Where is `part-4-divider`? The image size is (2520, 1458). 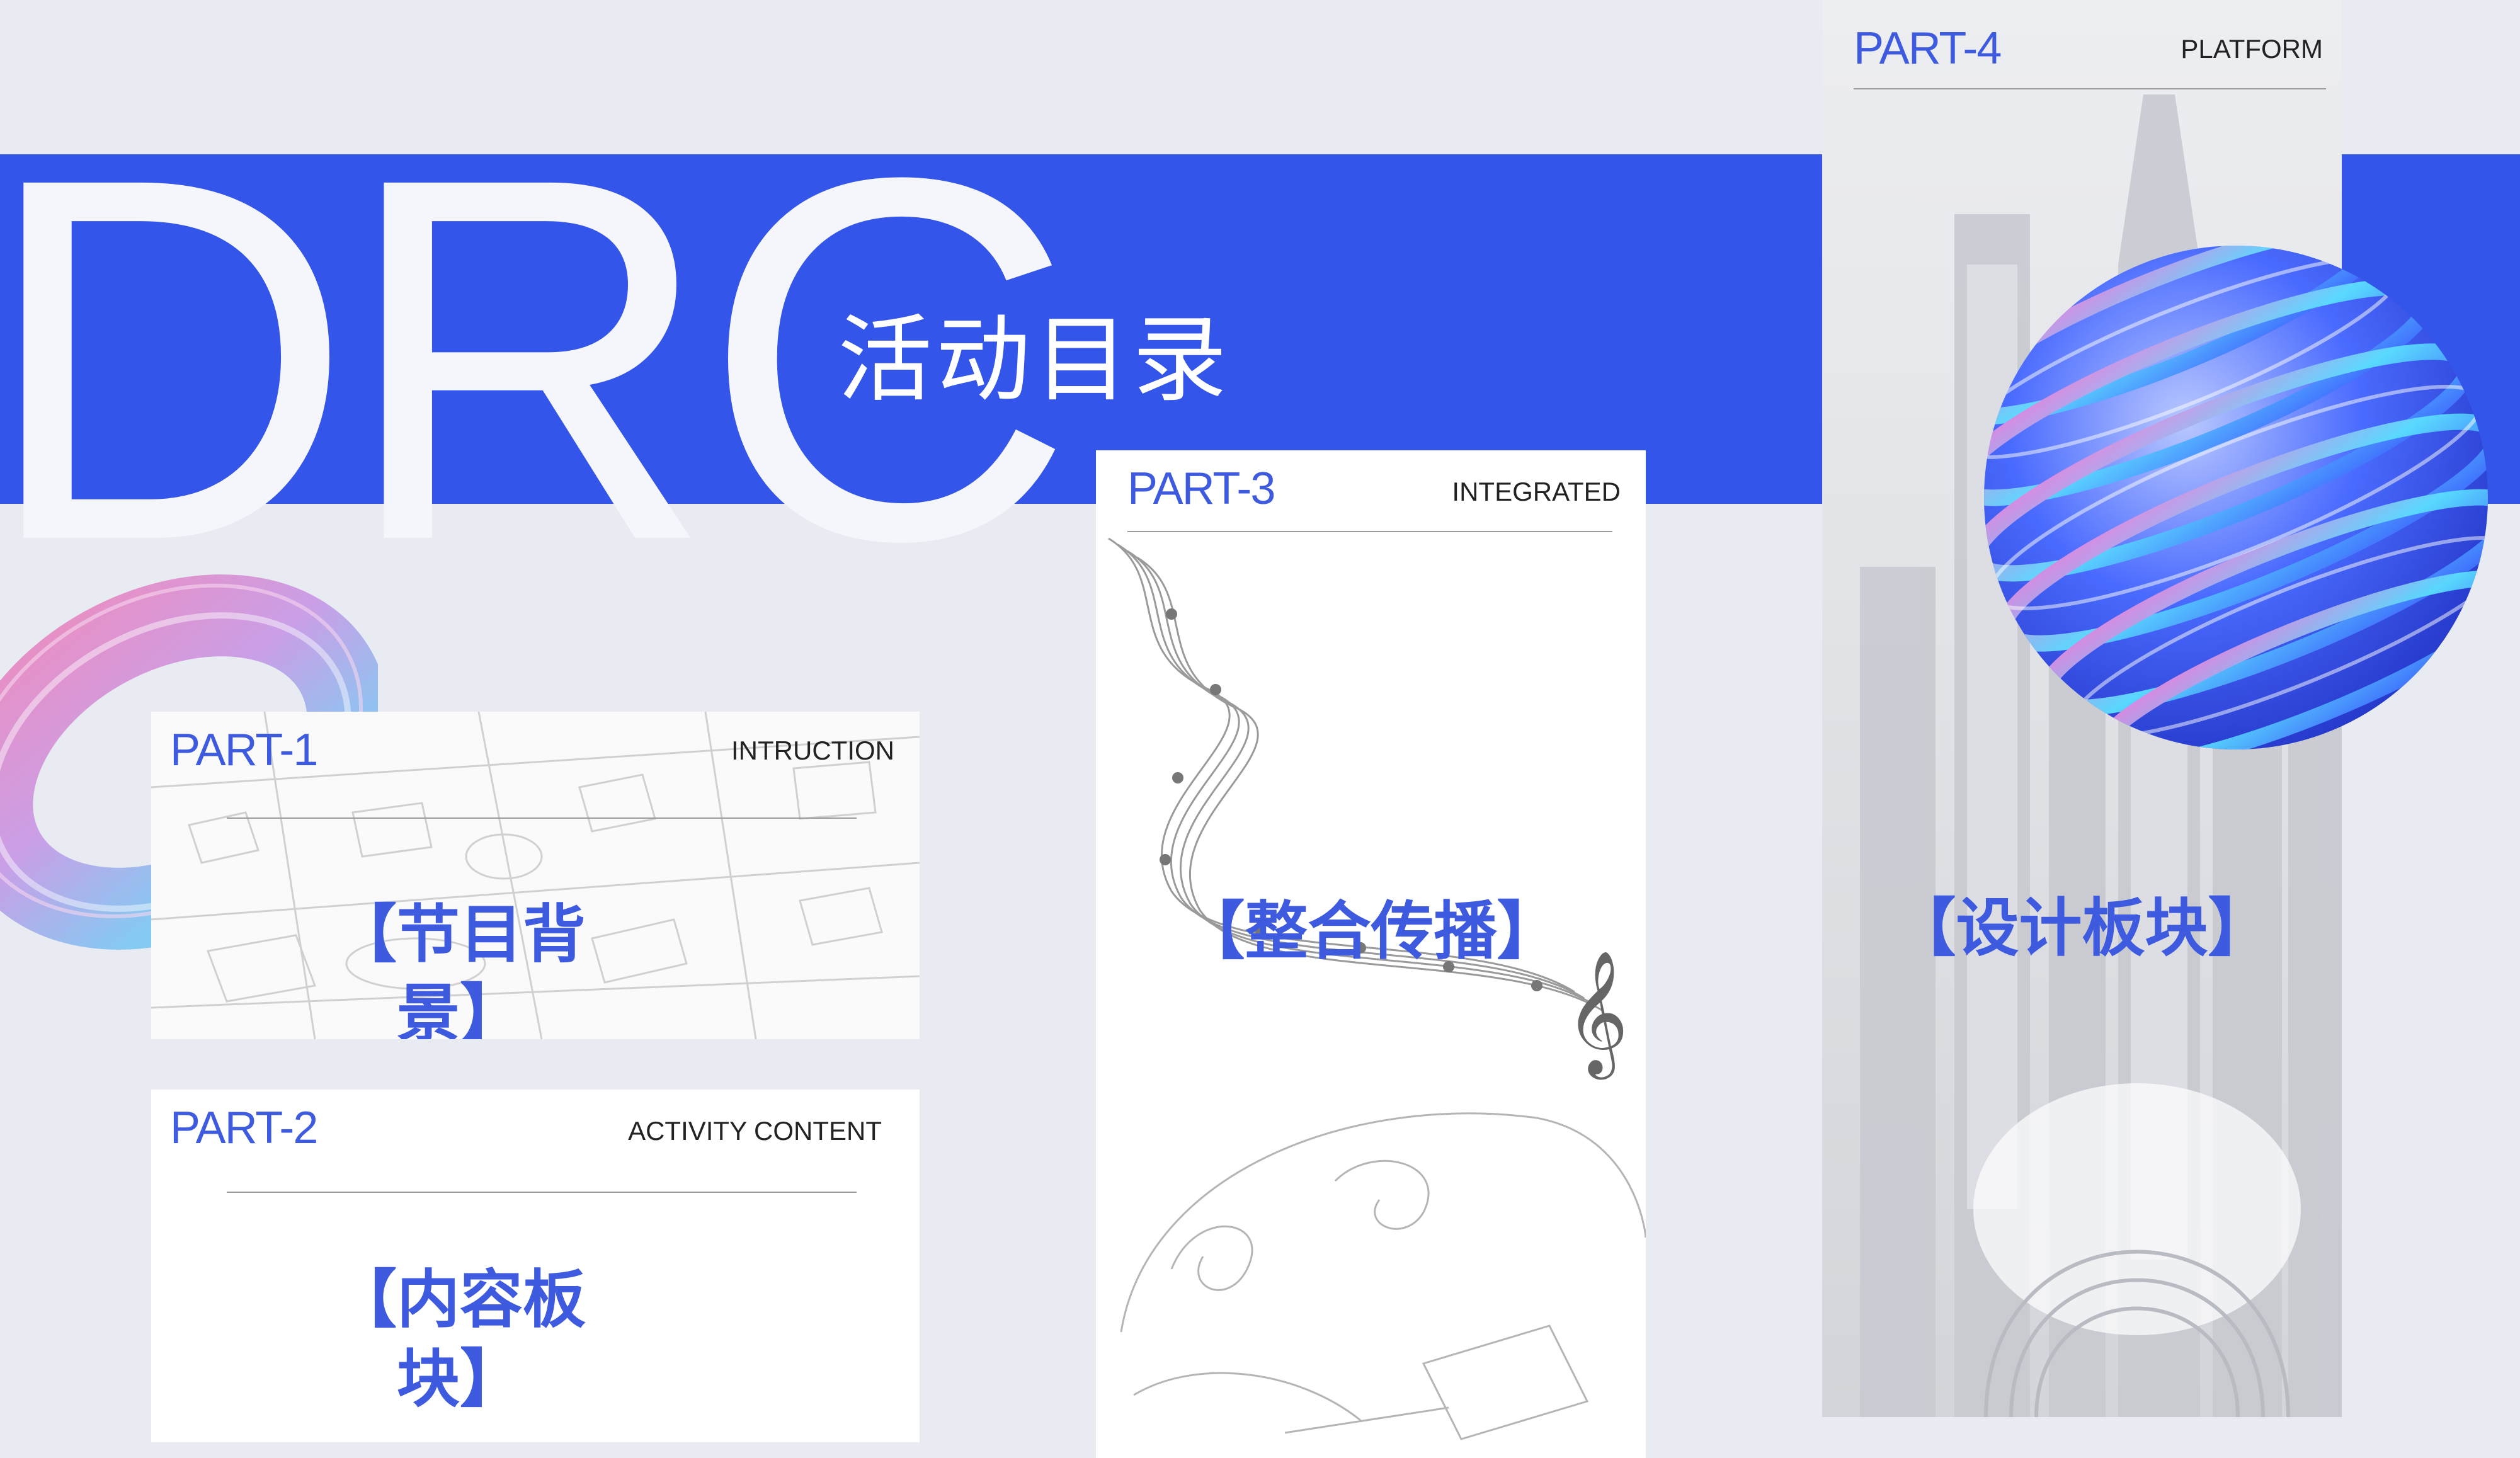 part-4-divider is located at coordinates (2090, 88).